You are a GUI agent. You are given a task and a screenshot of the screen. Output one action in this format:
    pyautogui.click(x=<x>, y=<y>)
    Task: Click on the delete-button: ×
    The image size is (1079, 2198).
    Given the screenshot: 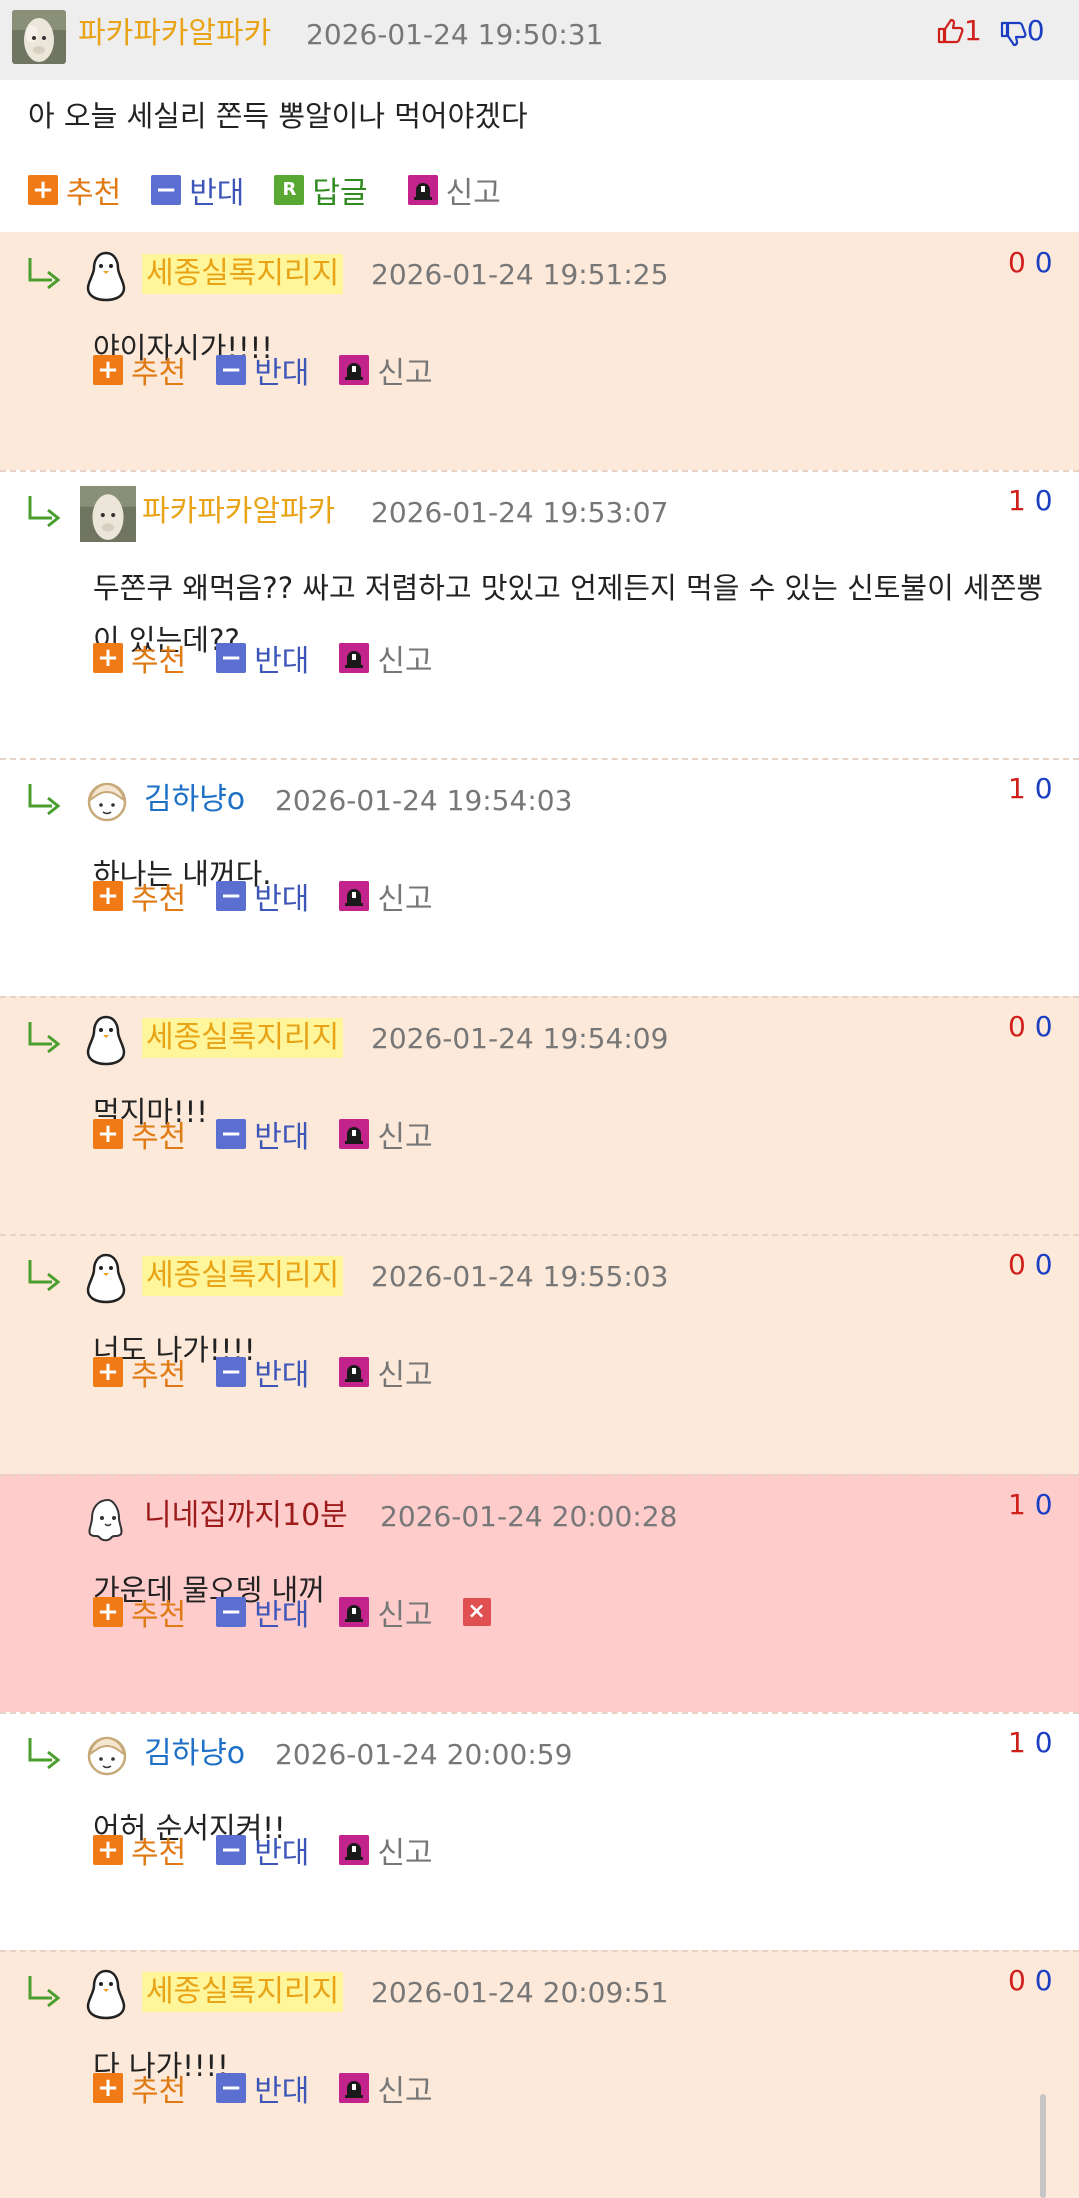 What is the action you would take?
    pyautogui.click(x=480, y=1612)
    